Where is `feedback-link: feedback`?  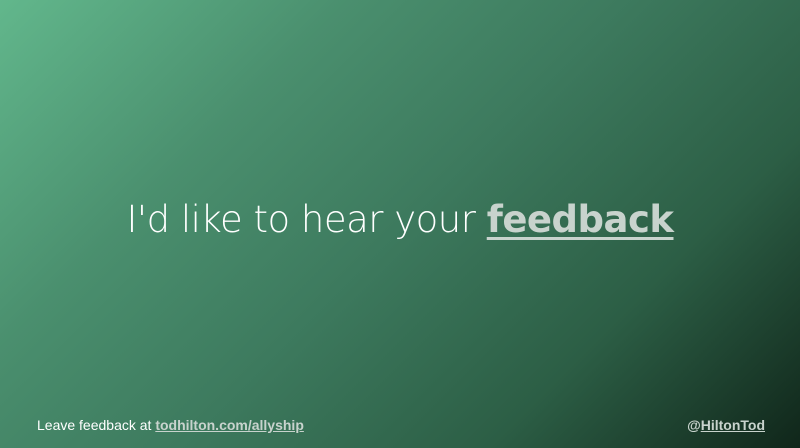 feedback-link: feedback is located at coordinates (580, 219).